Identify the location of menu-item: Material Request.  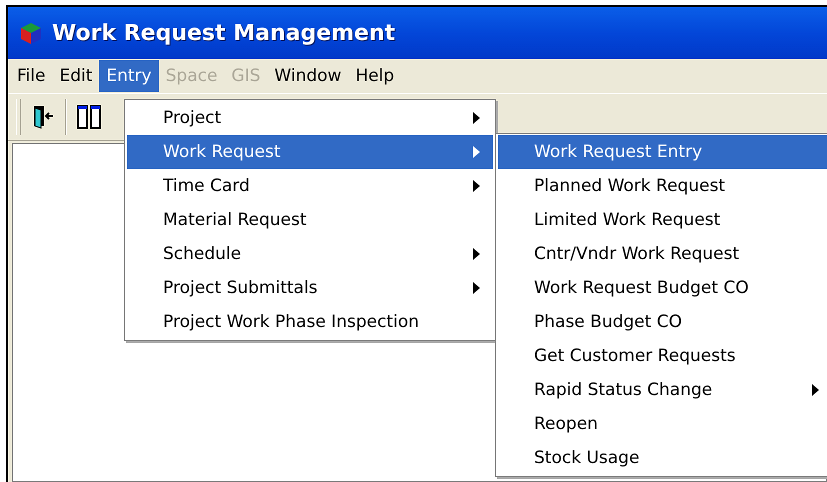
(310, 220).